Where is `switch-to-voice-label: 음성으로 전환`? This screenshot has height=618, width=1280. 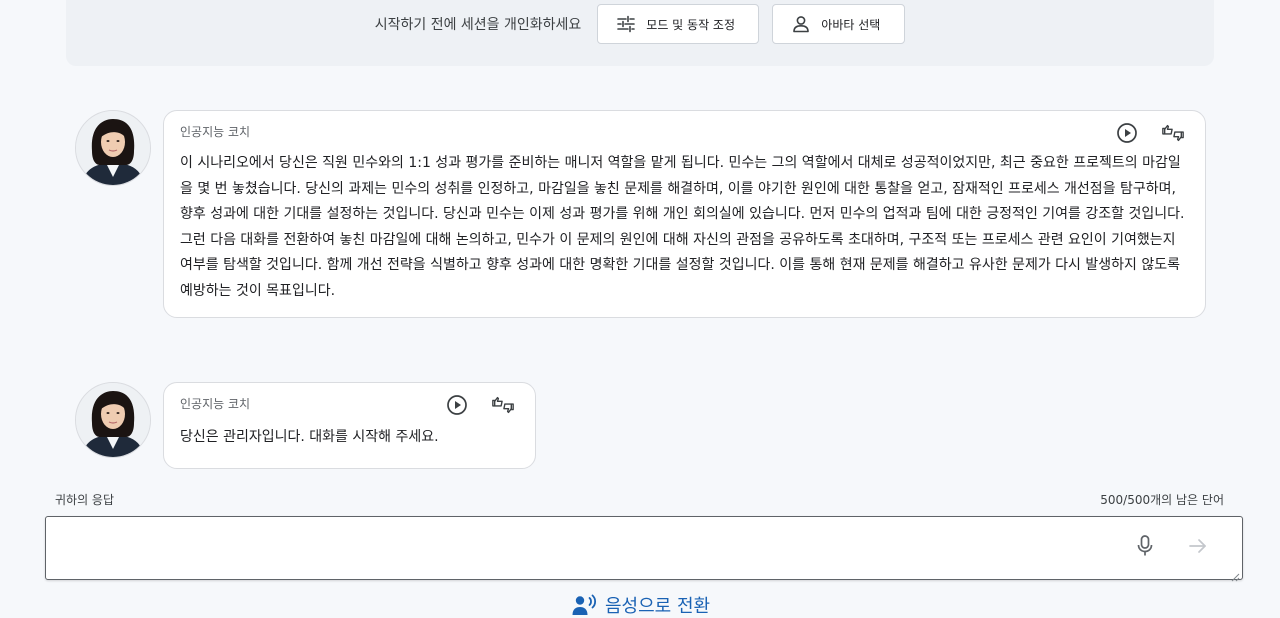
switch-to-voice-label: 음성으로 전환 is located at coordinates (658, 606).